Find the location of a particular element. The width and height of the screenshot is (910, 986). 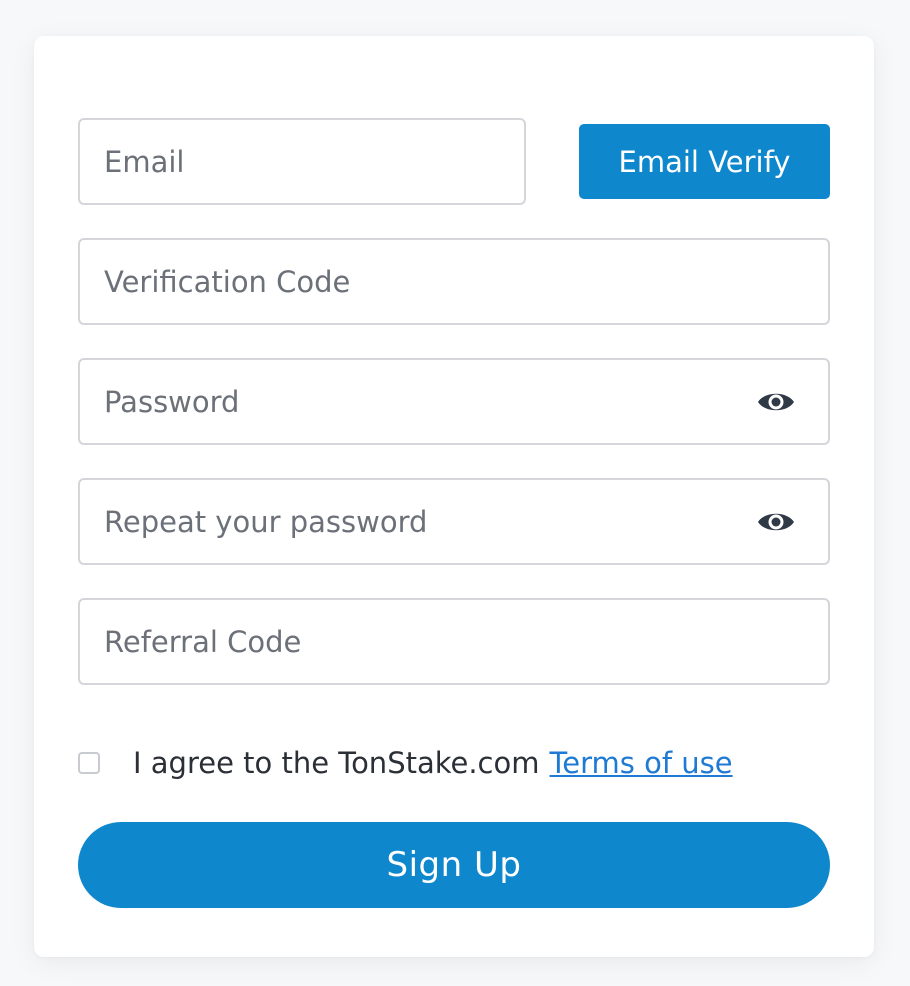

terms-agreement: I agree to the TonStake.com Terms of use is located at coordinates (405, 763).